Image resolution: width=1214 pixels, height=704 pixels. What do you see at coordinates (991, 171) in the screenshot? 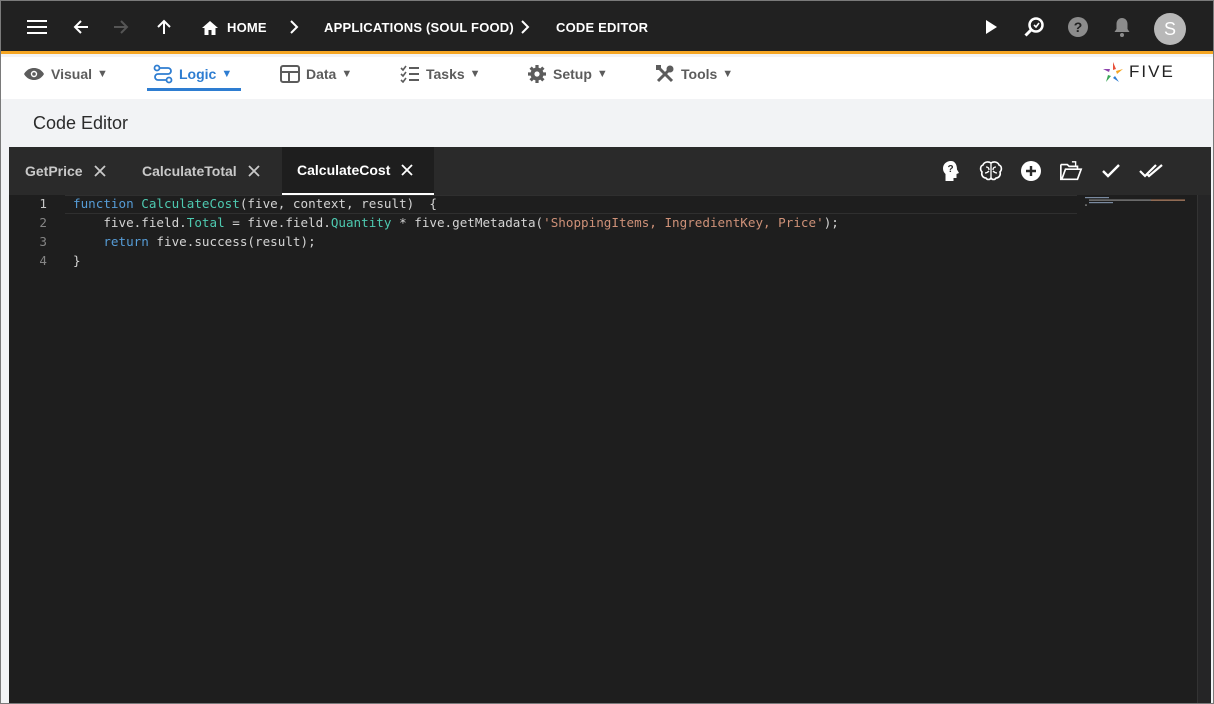
I see `brain-icon` at bounding box center [991, 171].